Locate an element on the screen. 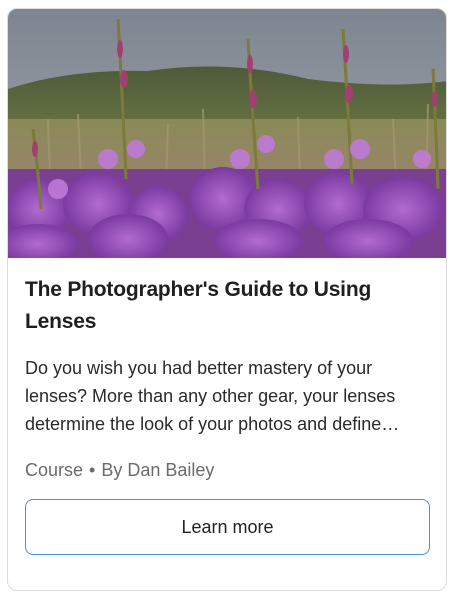  course-title: The Photographer's Guide to Using Lenses is located at coordinates (227, 306).